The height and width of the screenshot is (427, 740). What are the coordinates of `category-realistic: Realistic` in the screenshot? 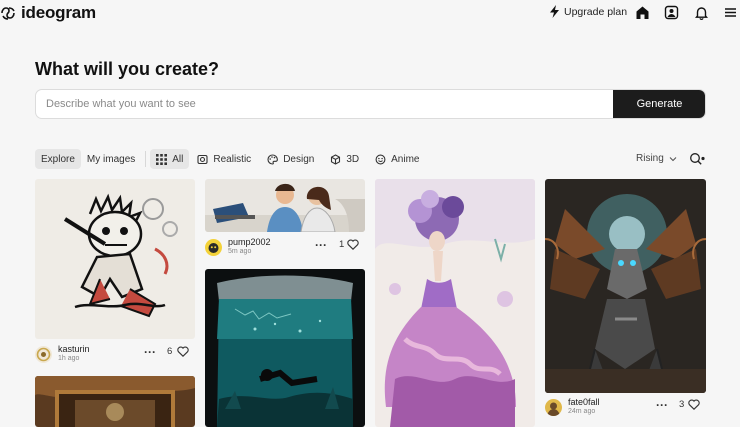 It's located at (224, 159).